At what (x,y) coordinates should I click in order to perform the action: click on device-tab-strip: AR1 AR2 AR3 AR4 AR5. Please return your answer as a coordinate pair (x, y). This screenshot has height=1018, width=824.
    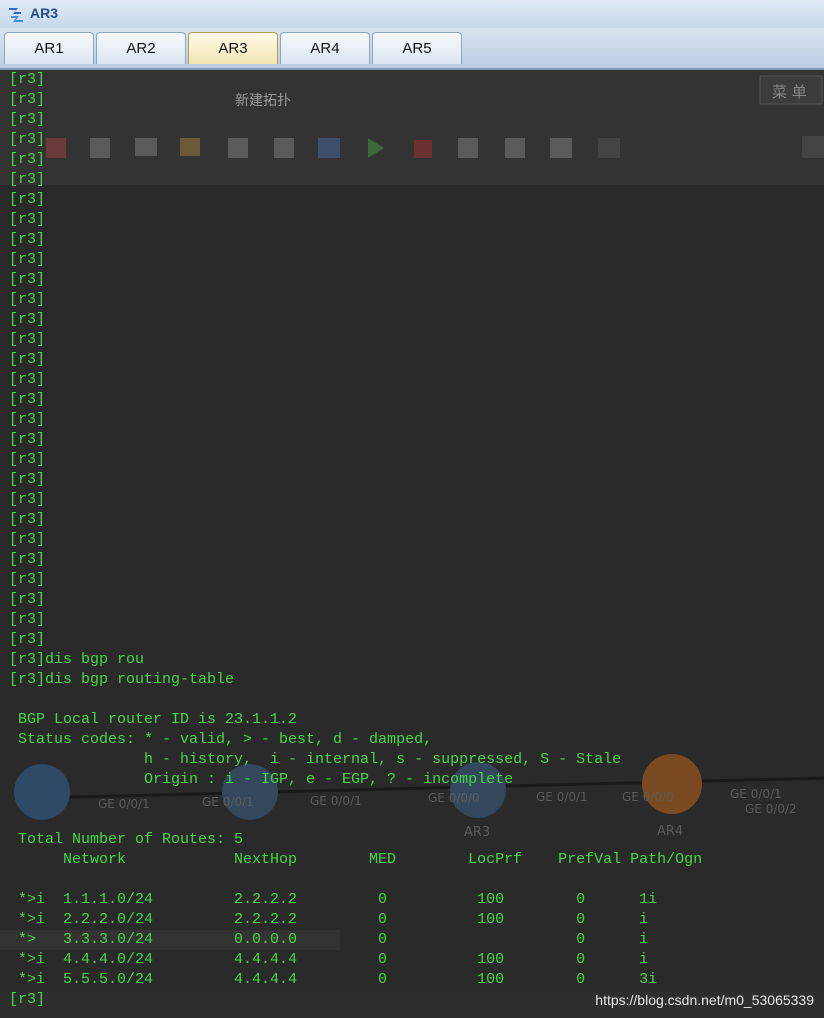
    Looking at the image, I should click on (412, 49).